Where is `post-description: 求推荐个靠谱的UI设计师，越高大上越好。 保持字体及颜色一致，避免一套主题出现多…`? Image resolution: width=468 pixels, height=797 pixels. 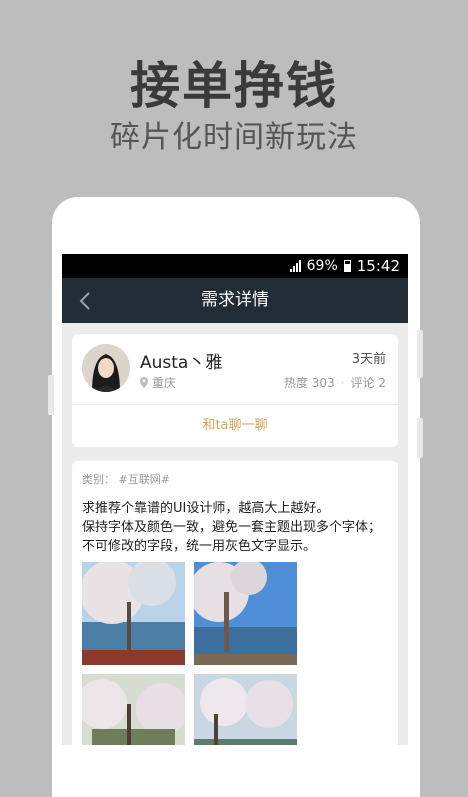
post-description: 求推荐个靠谱的UI设计师，越高大上越好。 保持字体及颜色一致，避免一套主题出现多… is located at coordinates (235, 527).